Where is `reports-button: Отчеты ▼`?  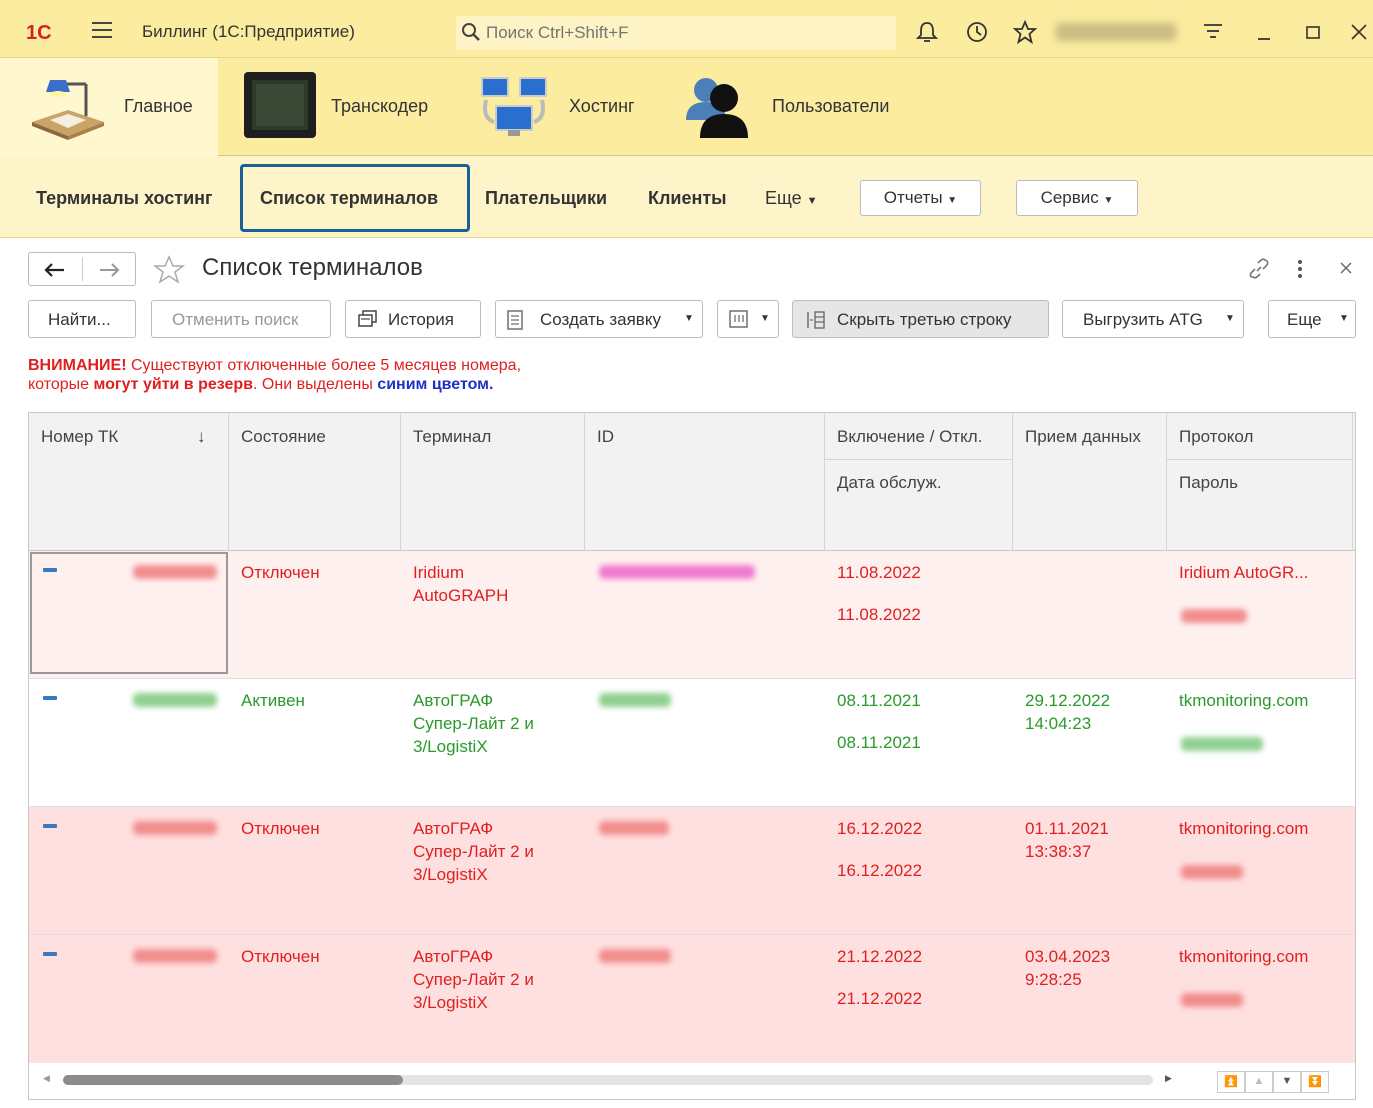 reports-button: Отчеты ▼ is located at coordinates (920, 198).